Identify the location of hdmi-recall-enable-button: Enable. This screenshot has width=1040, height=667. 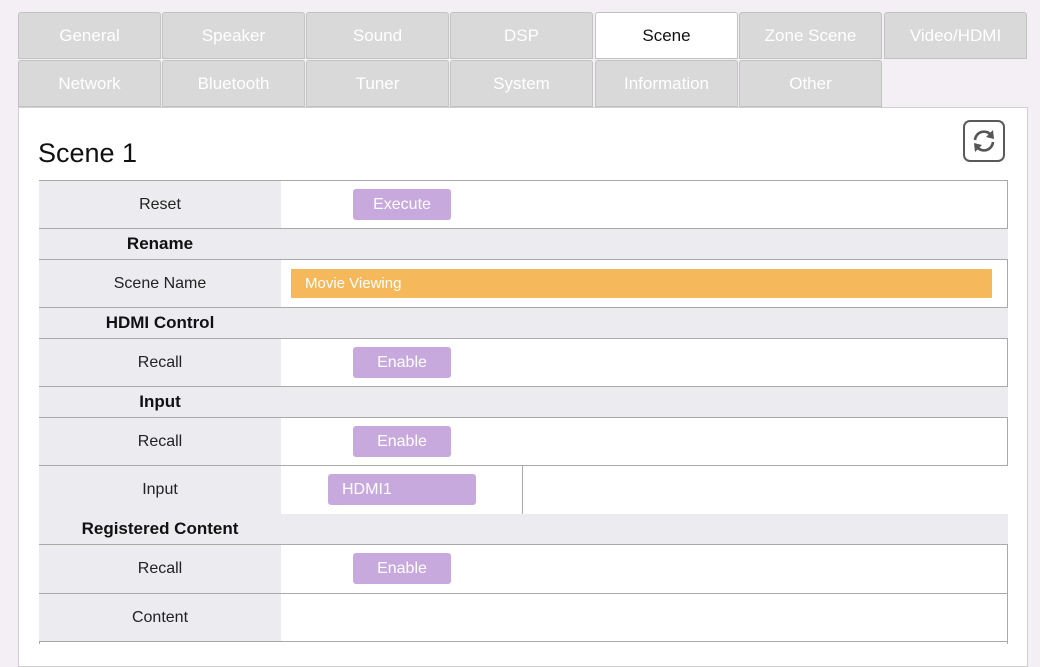
(402, 362).